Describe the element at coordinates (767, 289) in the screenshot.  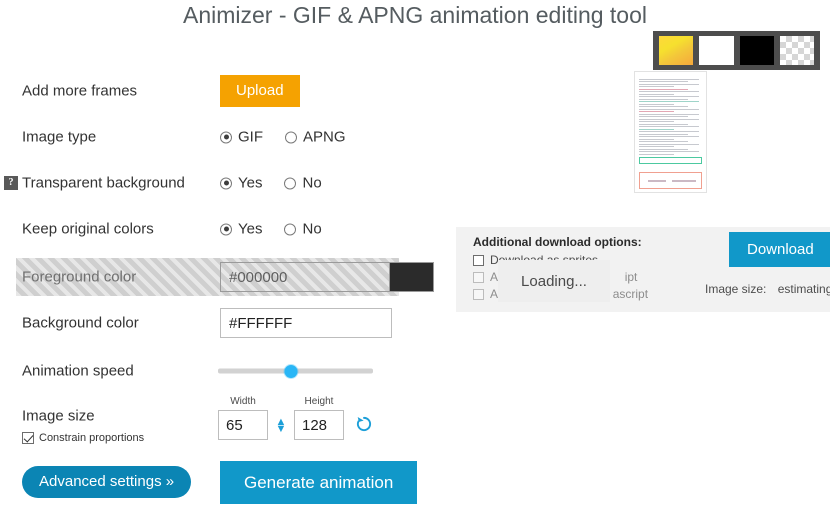
I see `estimated-image-size: Image size: estimating.` at that location.